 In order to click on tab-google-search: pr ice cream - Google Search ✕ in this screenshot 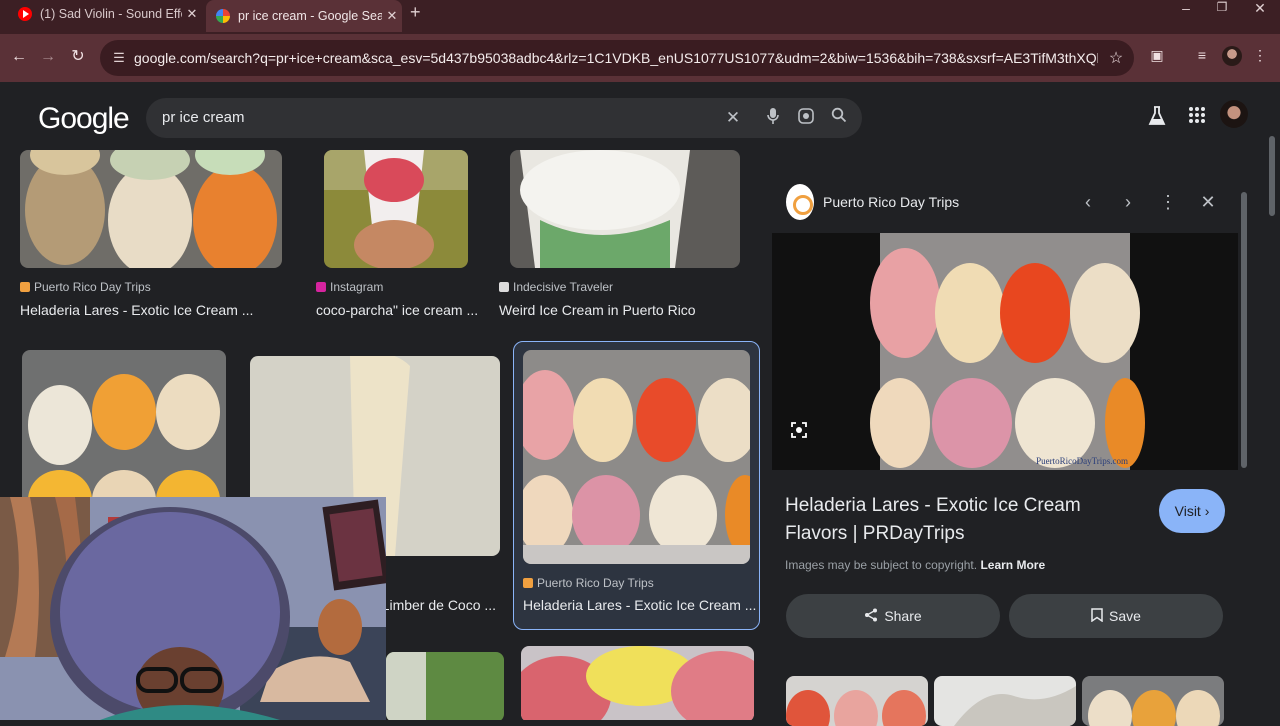, I will do `click(304, 16)`.